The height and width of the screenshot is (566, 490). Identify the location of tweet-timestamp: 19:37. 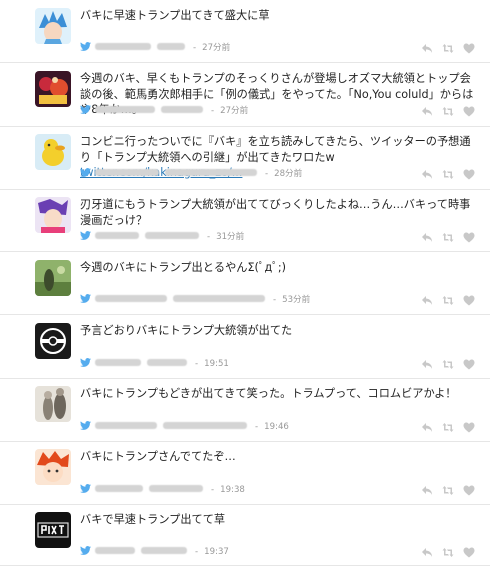
(216, 552).